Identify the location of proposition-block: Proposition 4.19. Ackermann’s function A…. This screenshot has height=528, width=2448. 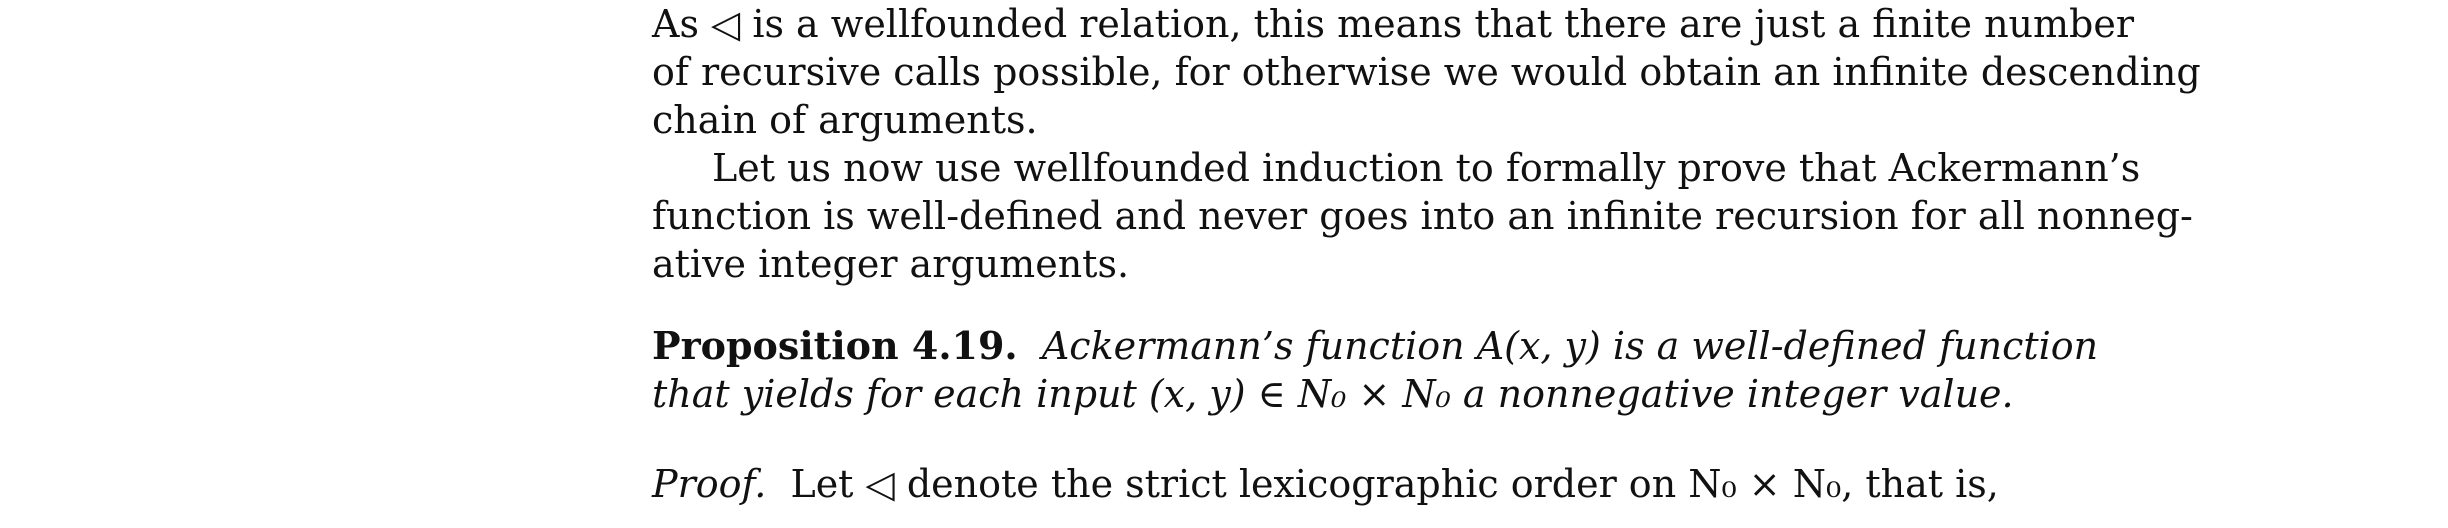
(1375, 370).